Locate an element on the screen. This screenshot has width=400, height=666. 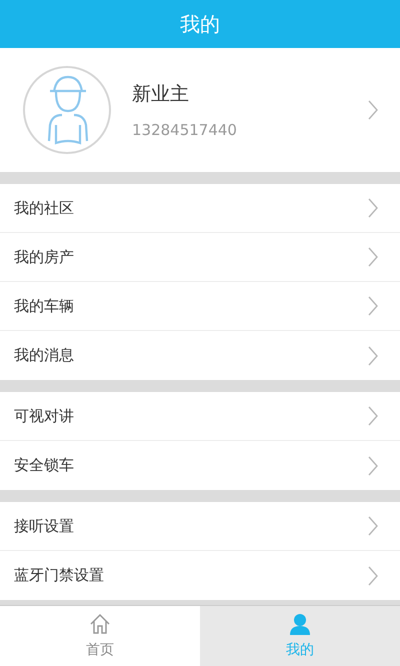
page-title: 我的 is located at coordinates (200, 24).